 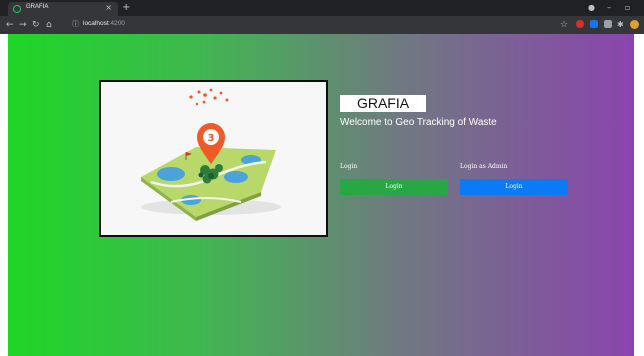 What do you see at coordinates (36, 25) in the screenshot?
I see `reload-icon: ↻` at bounding box center [36, 25].